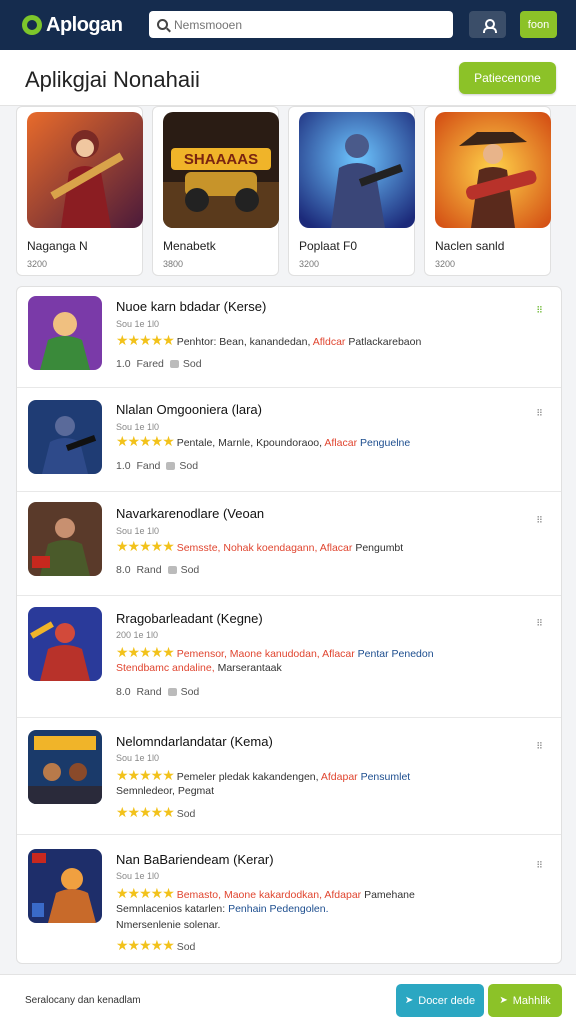  Describe the element at coordinates (32, 25) in the screenshot. I see `logo-icon` at that location.